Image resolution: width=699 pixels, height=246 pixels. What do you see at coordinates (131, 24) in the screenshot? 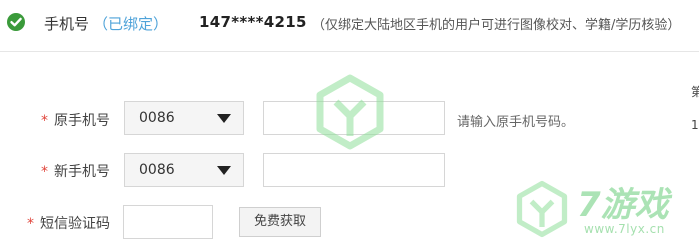
I see `bound-status-tag: （已绑定）` at bounding box center [131, 24].